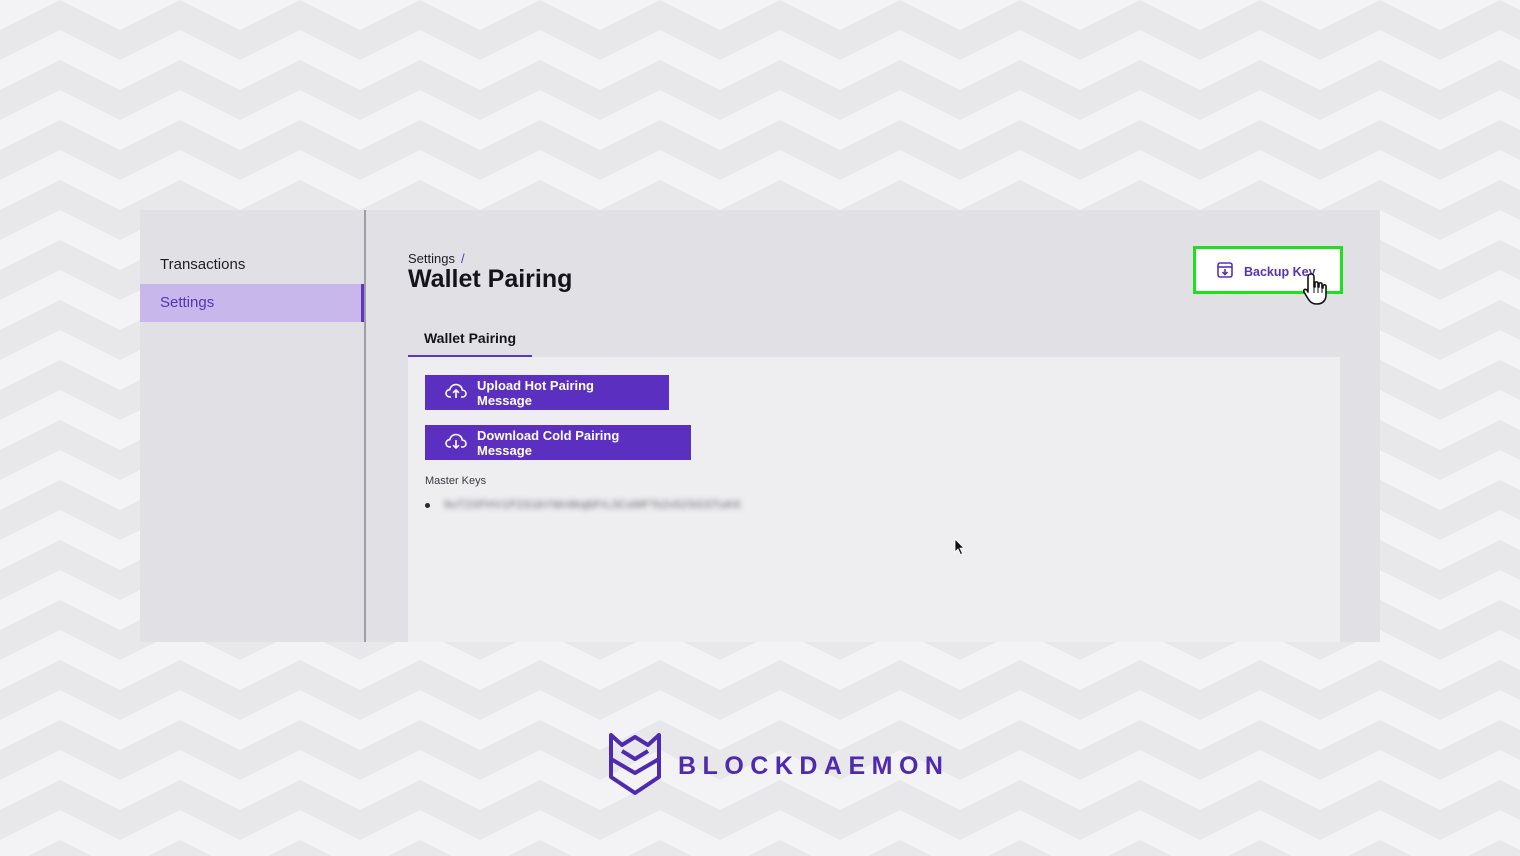 The image size is (1520, 856). I want to click on breadcrumb-settings-link: Settings, so click(431, 258).